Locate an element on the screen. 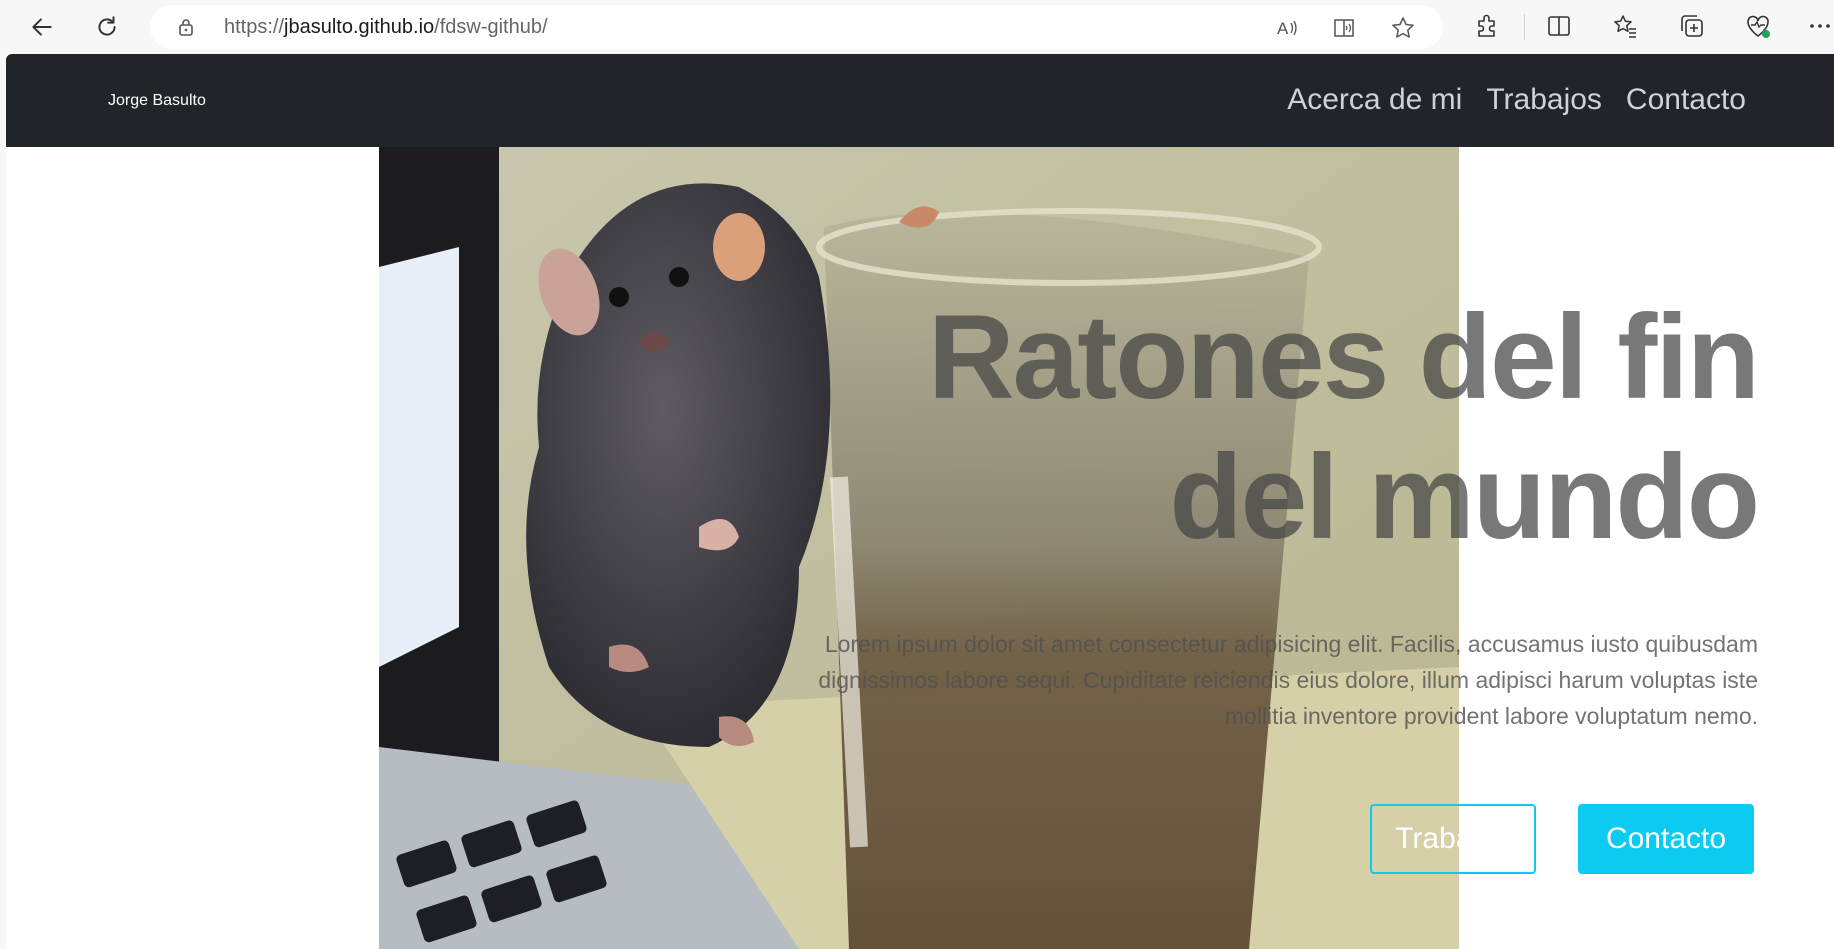 Image resolution: width=1834 pixels, height=949 pixels. refresh-button is located at coordinates (107, 27).